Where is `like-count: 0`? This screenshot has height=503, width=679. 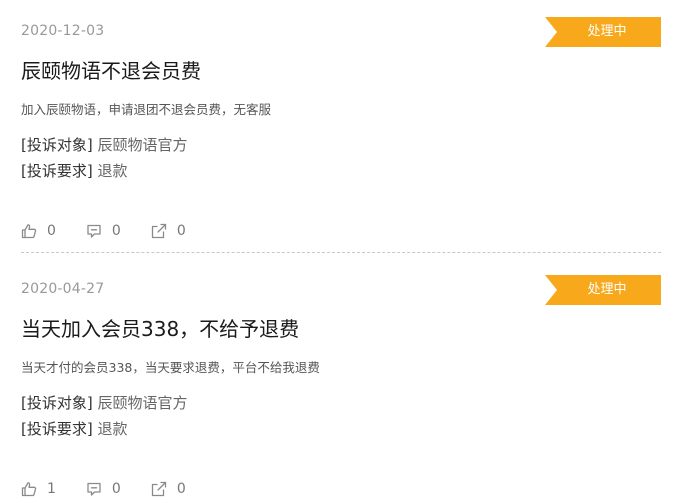 like-count: 0 is located at coordinates (51, 231).